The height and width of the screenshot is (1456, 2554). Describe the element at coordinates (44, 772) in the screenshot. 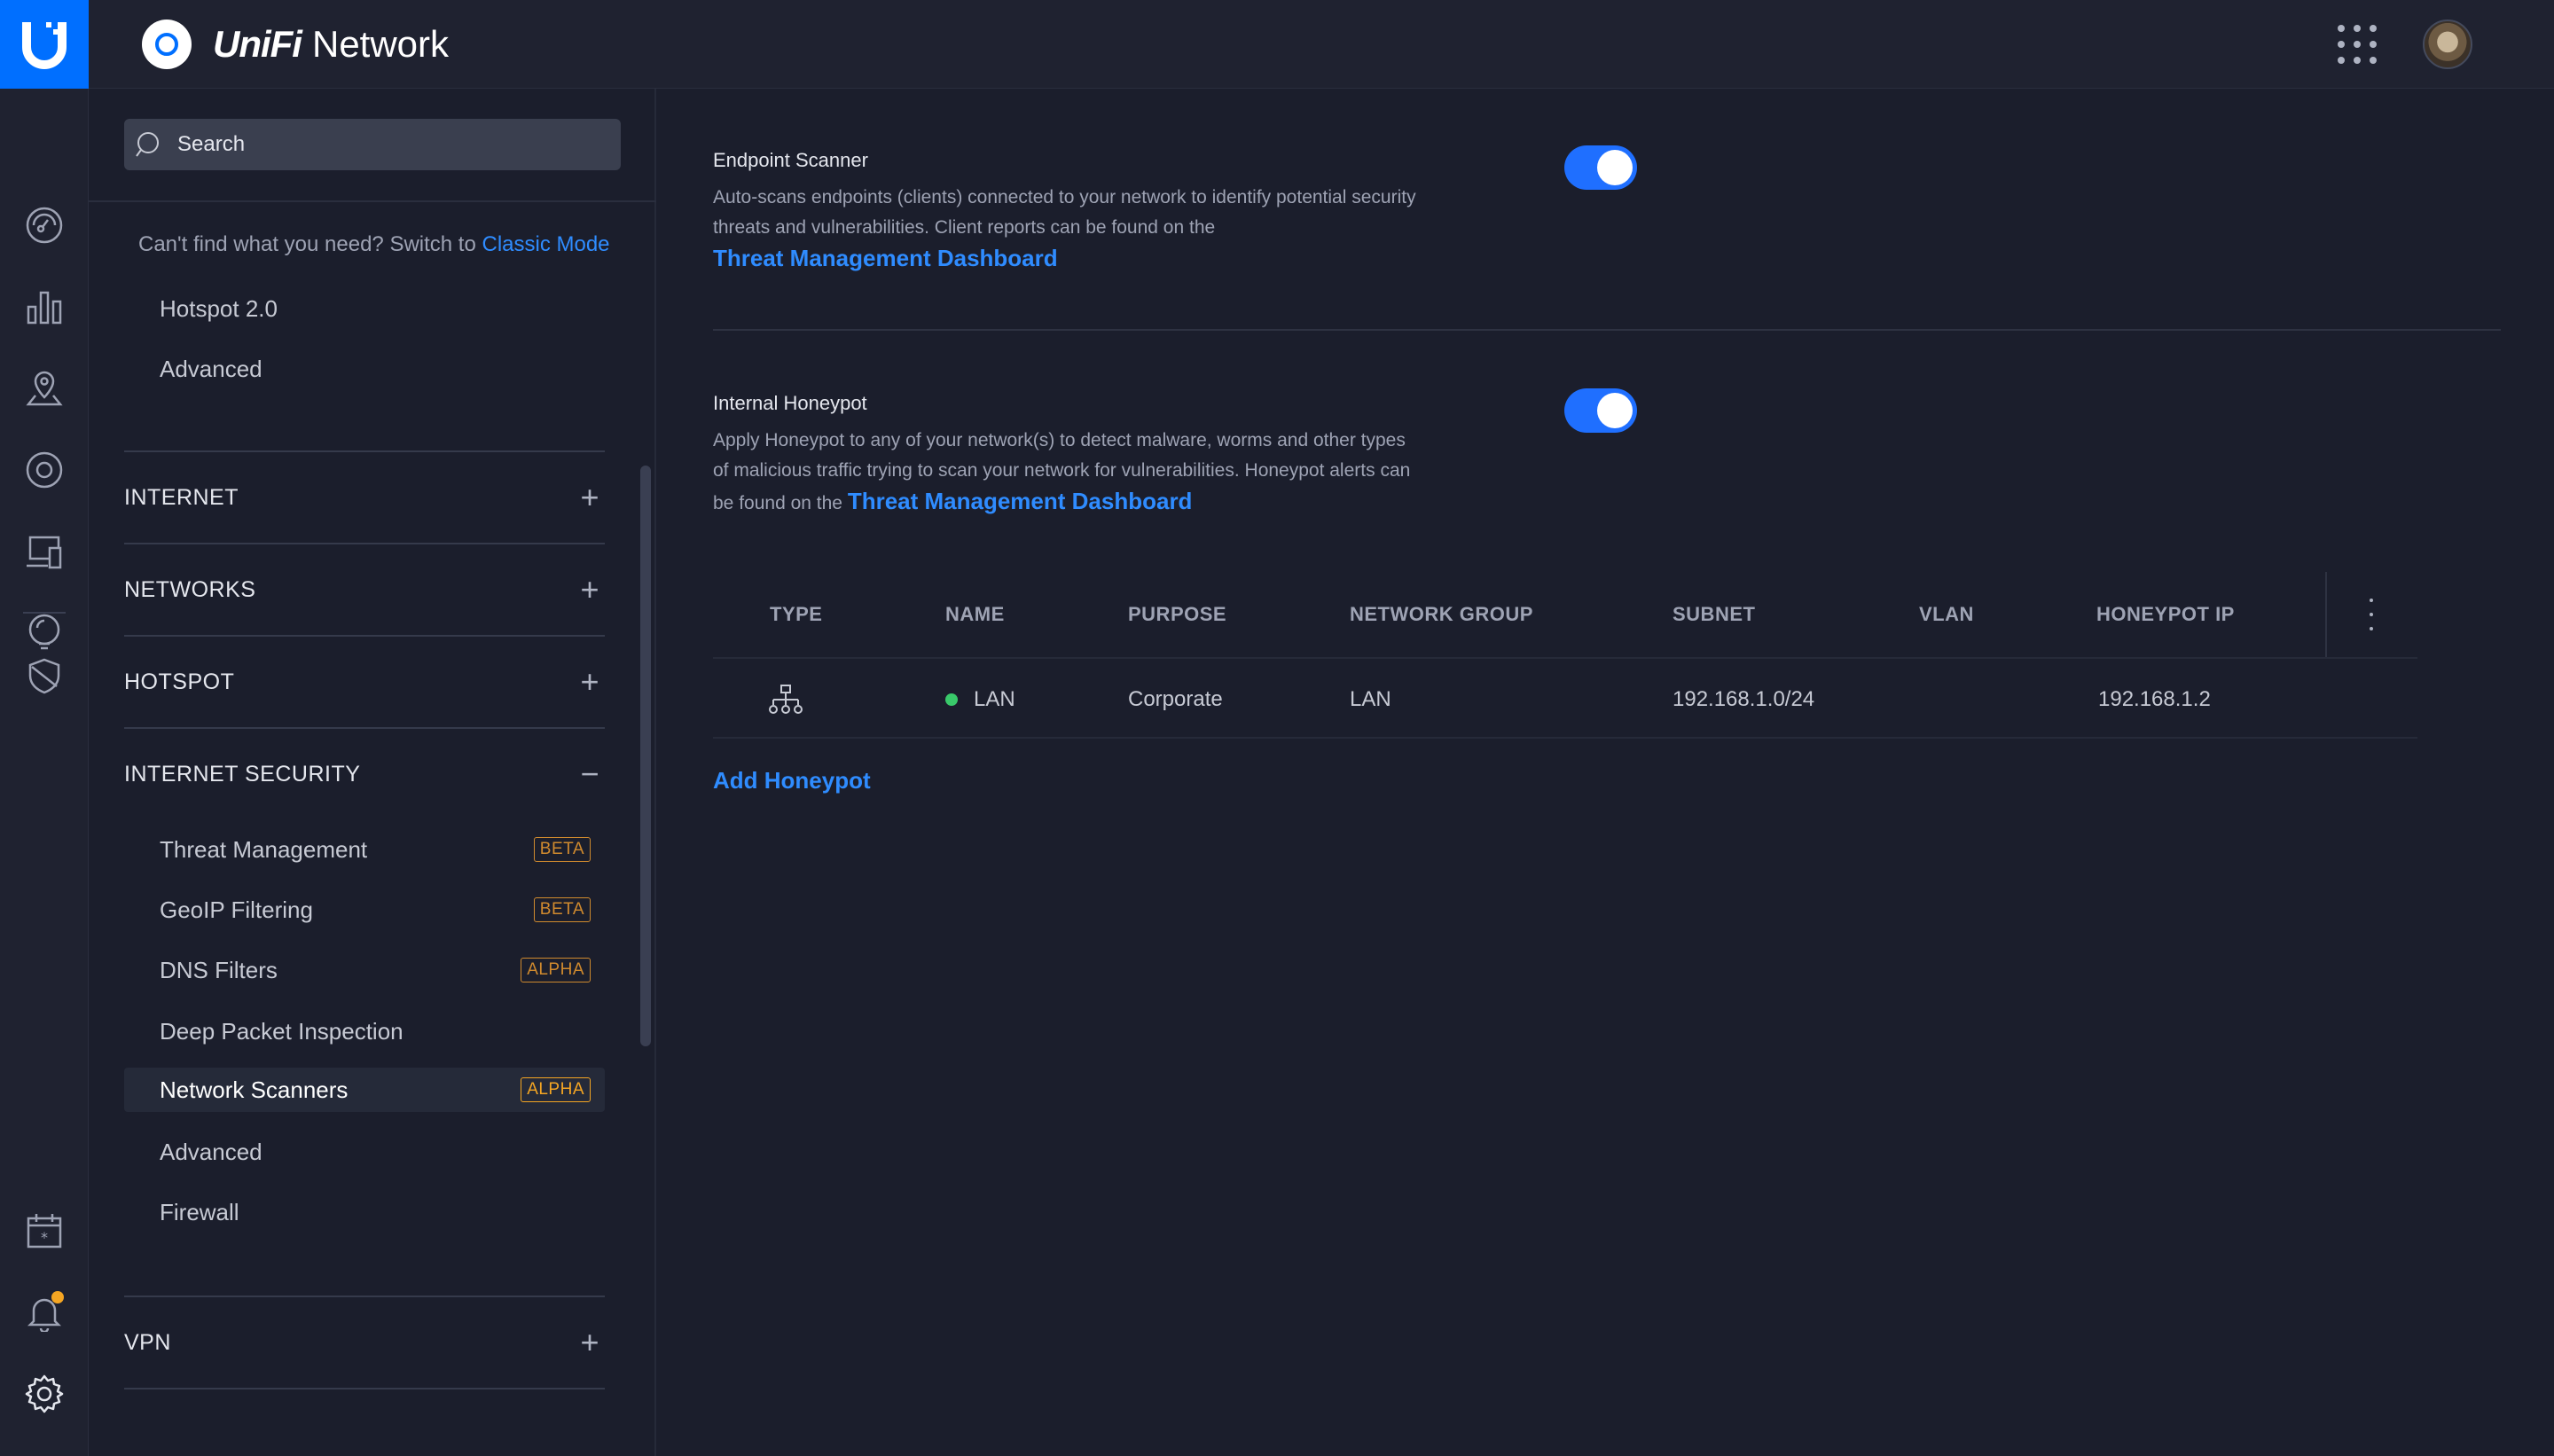

I see `nav-rail: *` at that location.